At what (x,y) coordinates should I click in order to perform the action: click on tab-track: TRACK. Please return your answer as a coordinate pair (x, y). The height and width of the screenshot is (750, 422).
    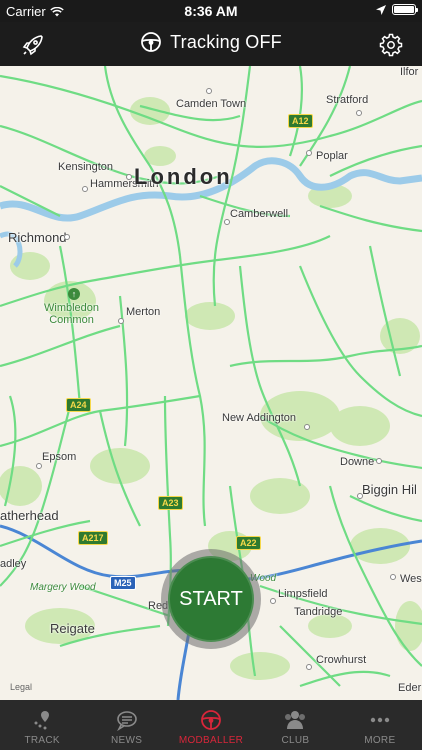
    Looking at the image, I should click on (42, 725).